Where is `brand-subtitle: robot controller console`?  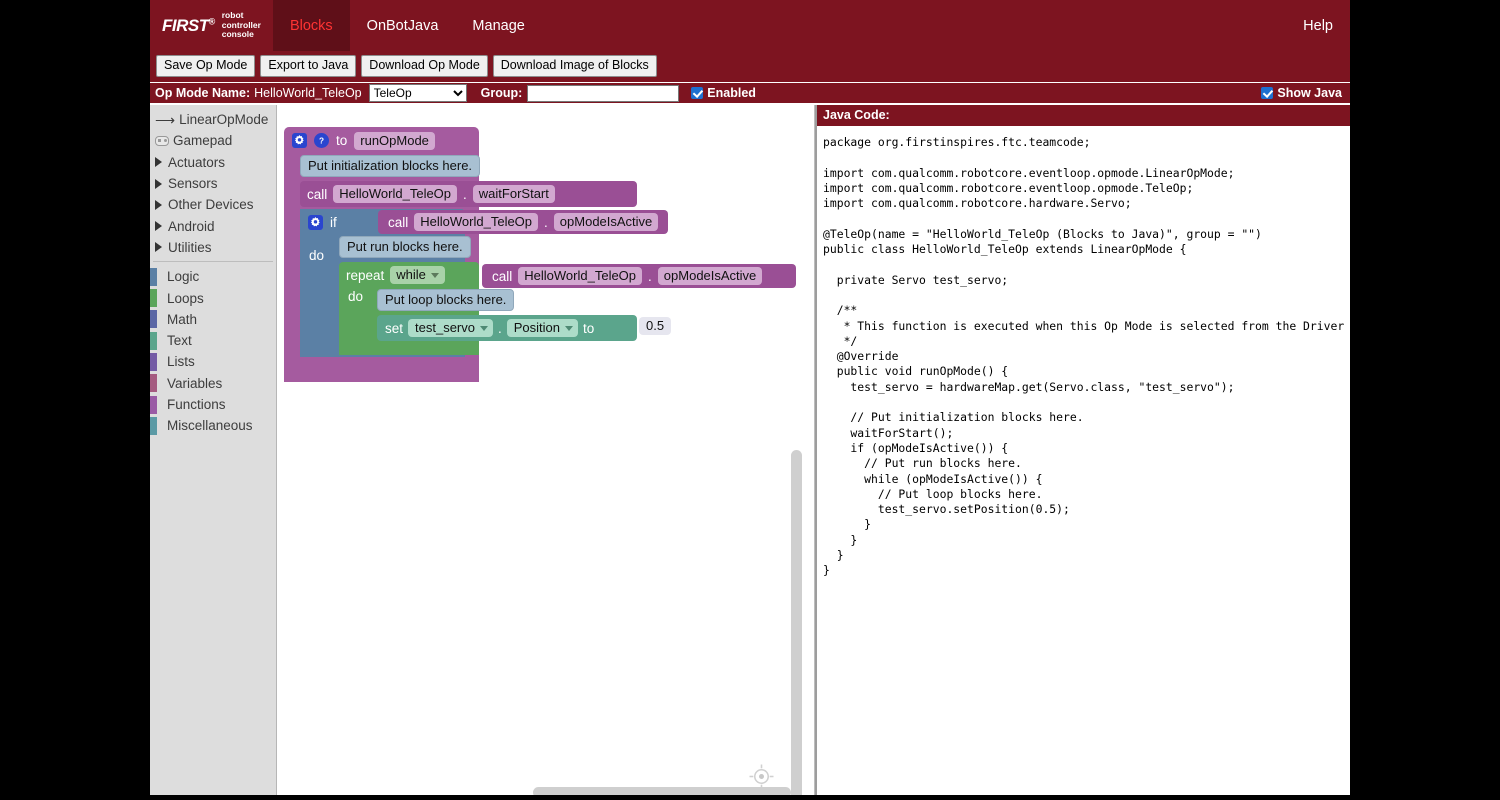
brand-subtitle: robot controller console is located at coordinates (241, 25).